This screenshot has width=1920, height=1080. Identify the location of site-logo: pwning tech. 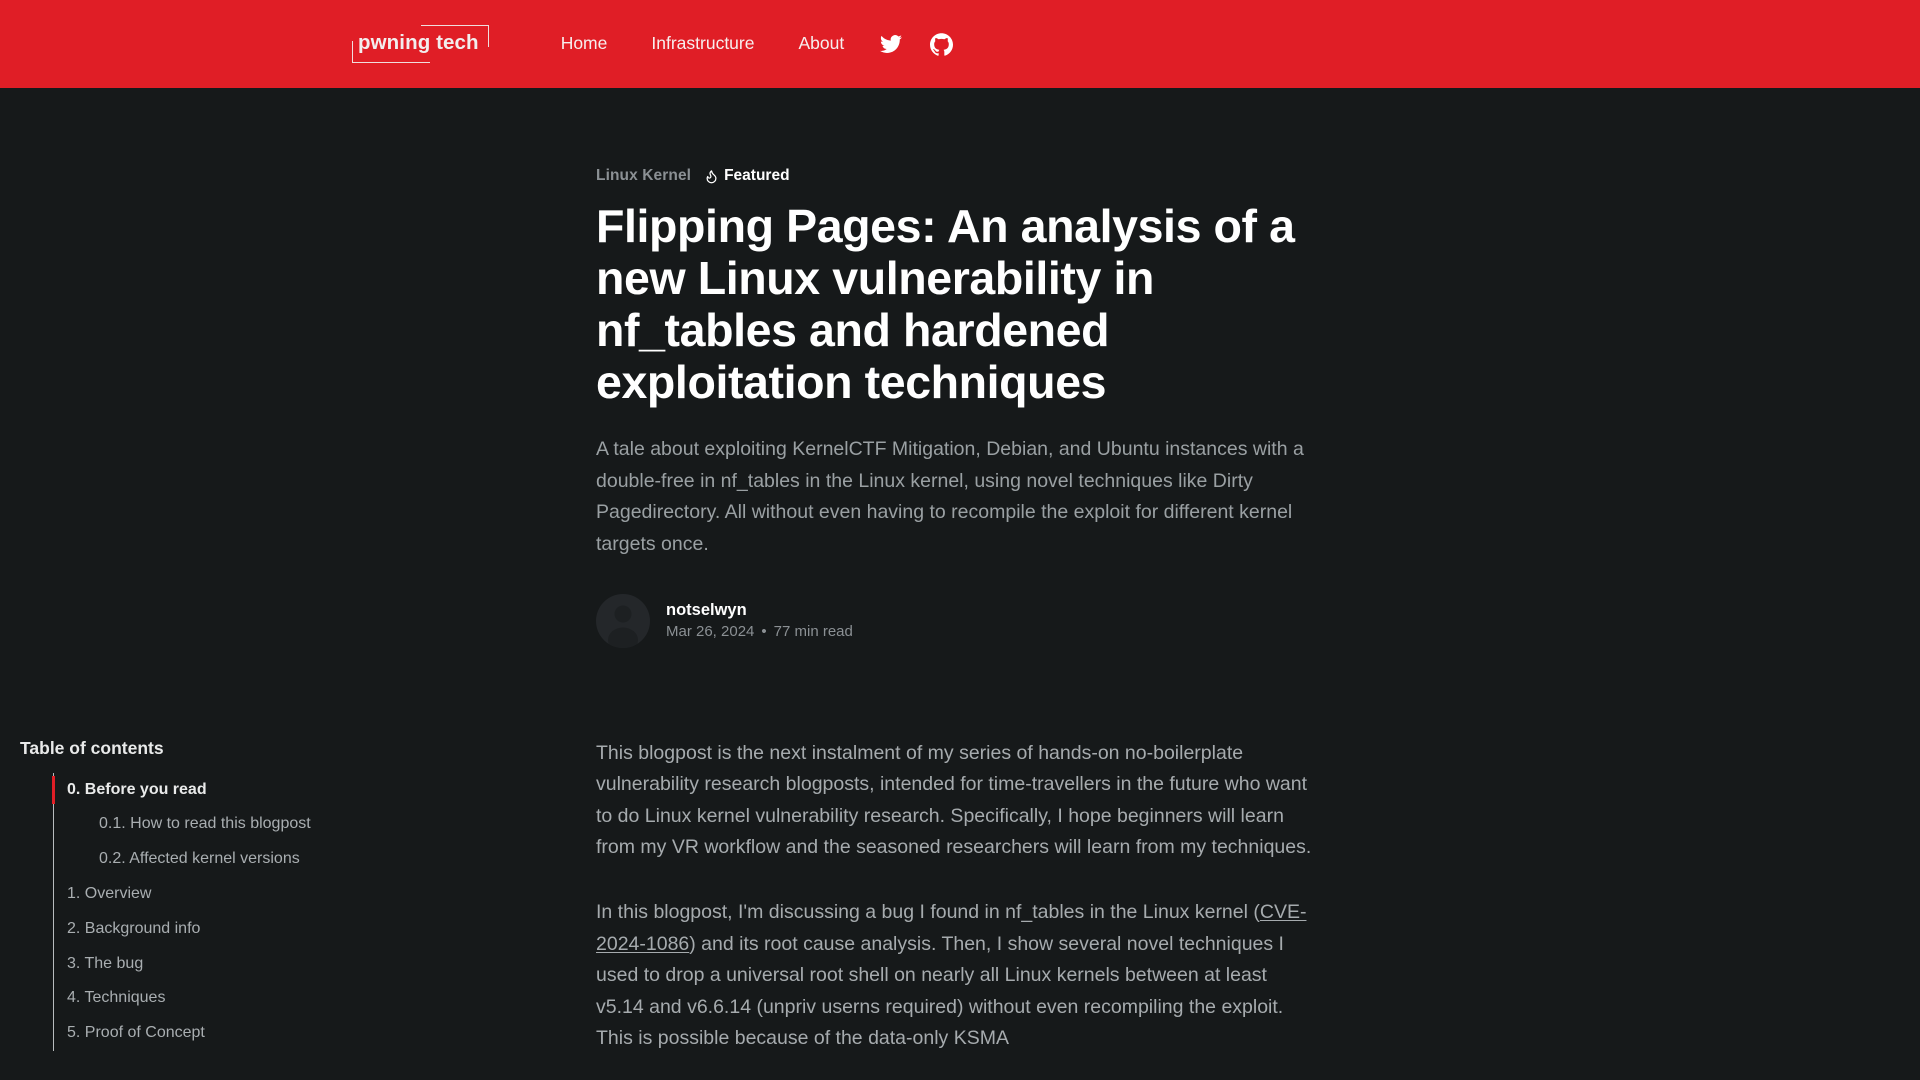
(420, 44).